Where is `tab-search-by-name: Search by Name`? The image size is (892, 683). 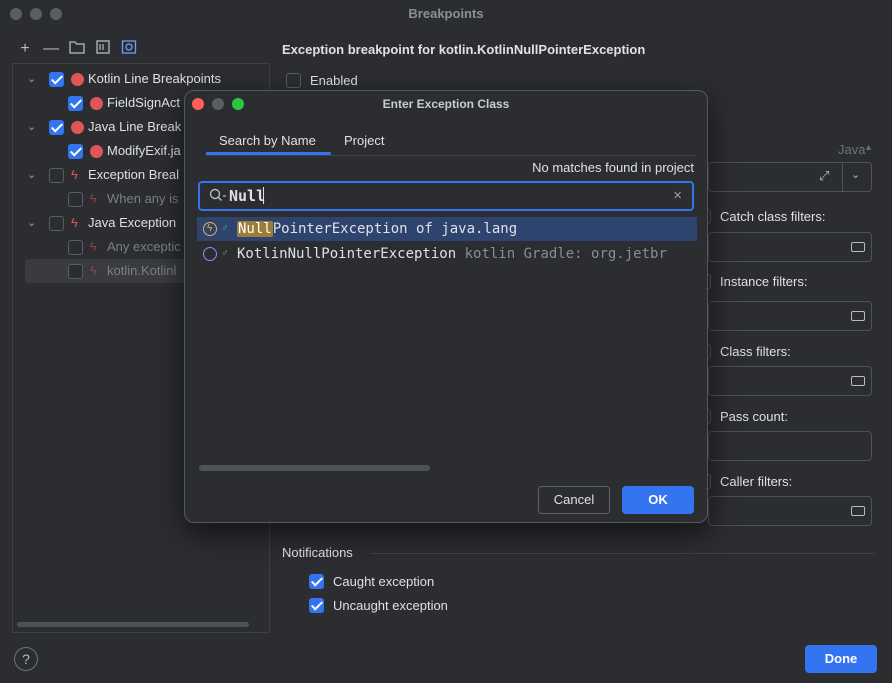
tab-search-by-name: Search by Name is located at coordinates (267, 140).